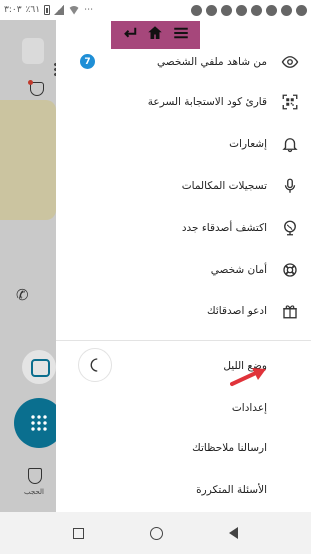 This screenshot has height=554, width=320. I want to click on background-card, so click(28, 160).